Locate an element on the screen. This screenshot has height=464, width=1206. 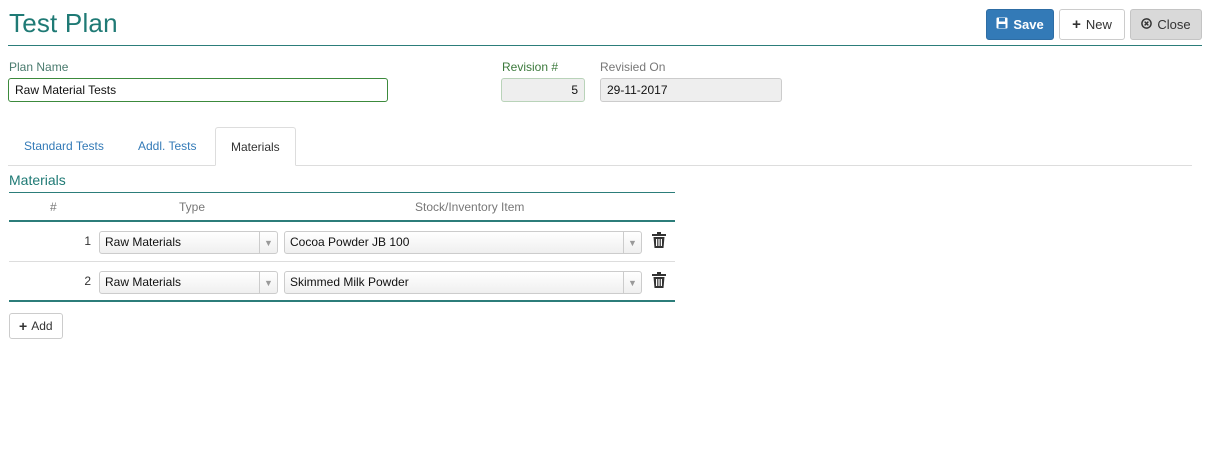
column-header-item: Stock/Inventory Item is located at coordinates (470, 207).